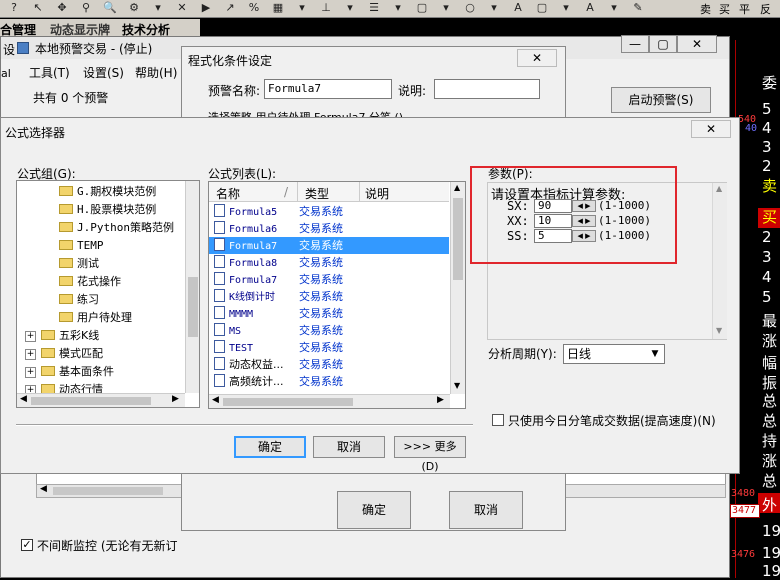 The width and height of the screenshot is (780, 580). Describe the element at coordinates (278, 8) in the screenshot. I see `toolbar-icon: ▦` at that location.